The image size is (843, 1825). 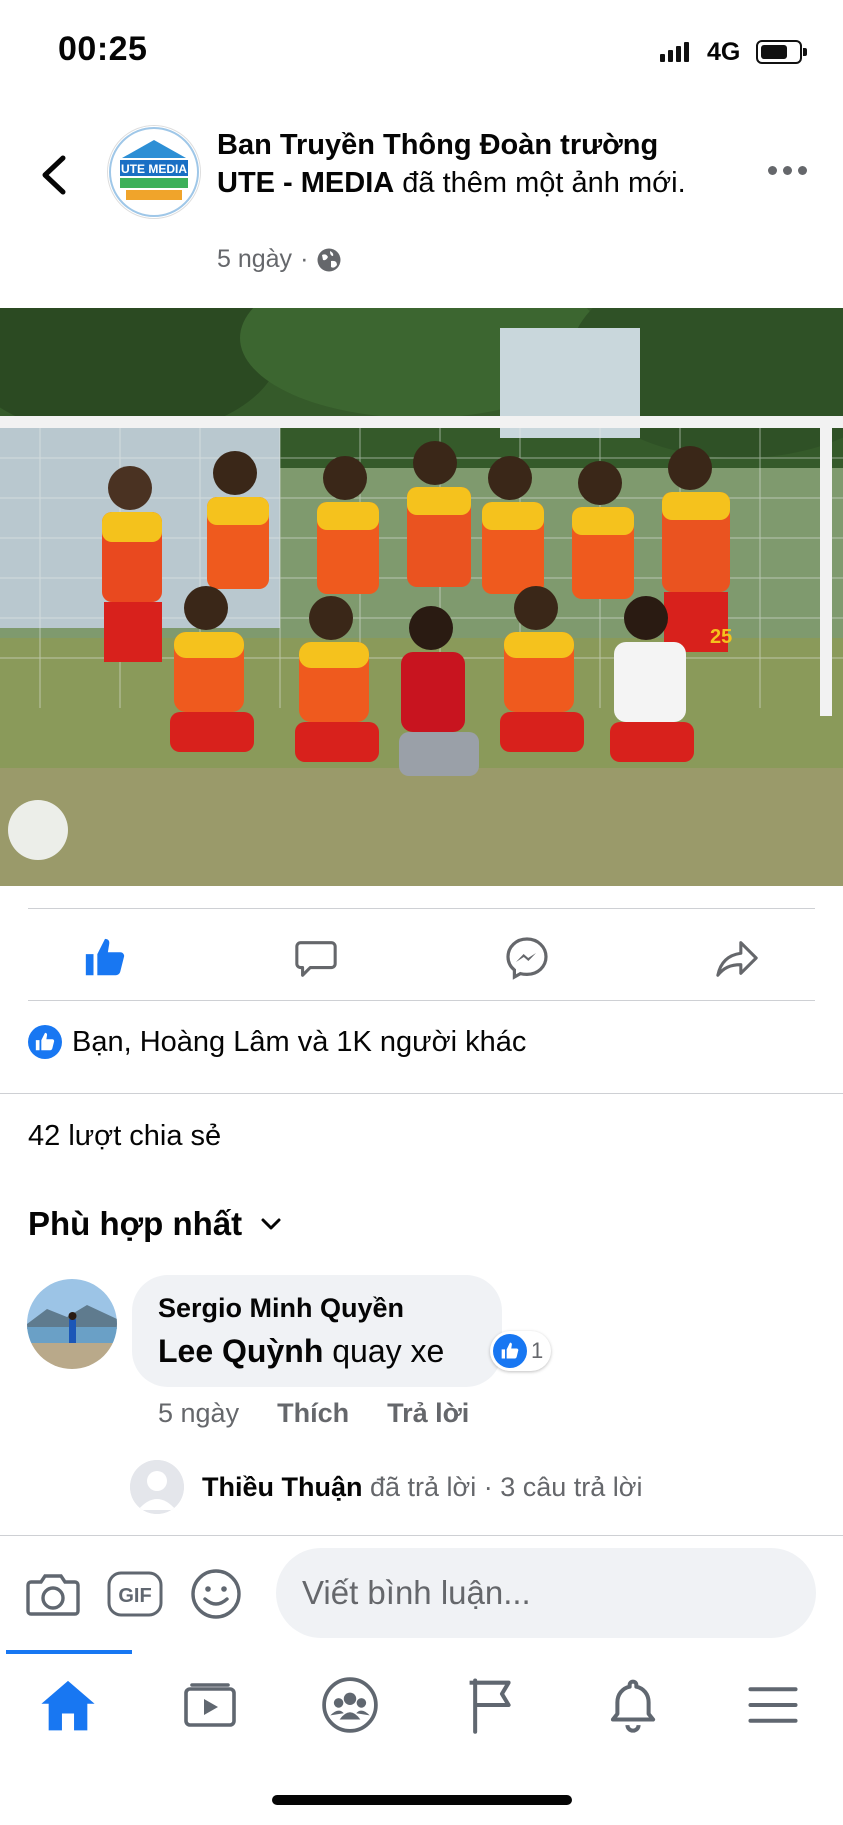 What do you see at coordinates (537, 1350) in the screenshot?
I see `comment-like-count: 1` at bounding box center [537, 1350].